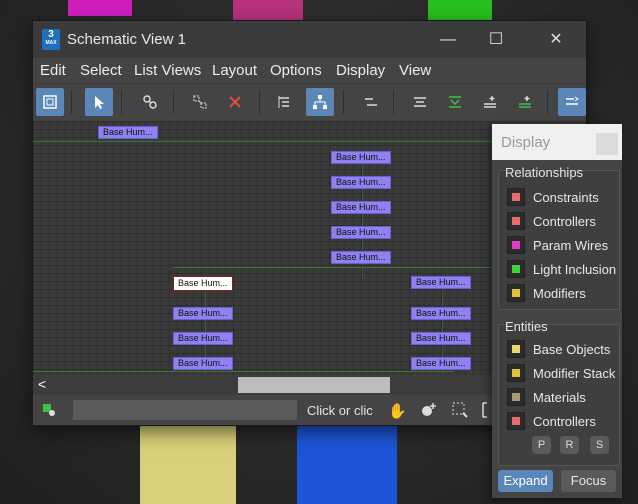 This screenshot has width=638, height=504. I want to click on maximize-button: ☐, so click(496, 39).